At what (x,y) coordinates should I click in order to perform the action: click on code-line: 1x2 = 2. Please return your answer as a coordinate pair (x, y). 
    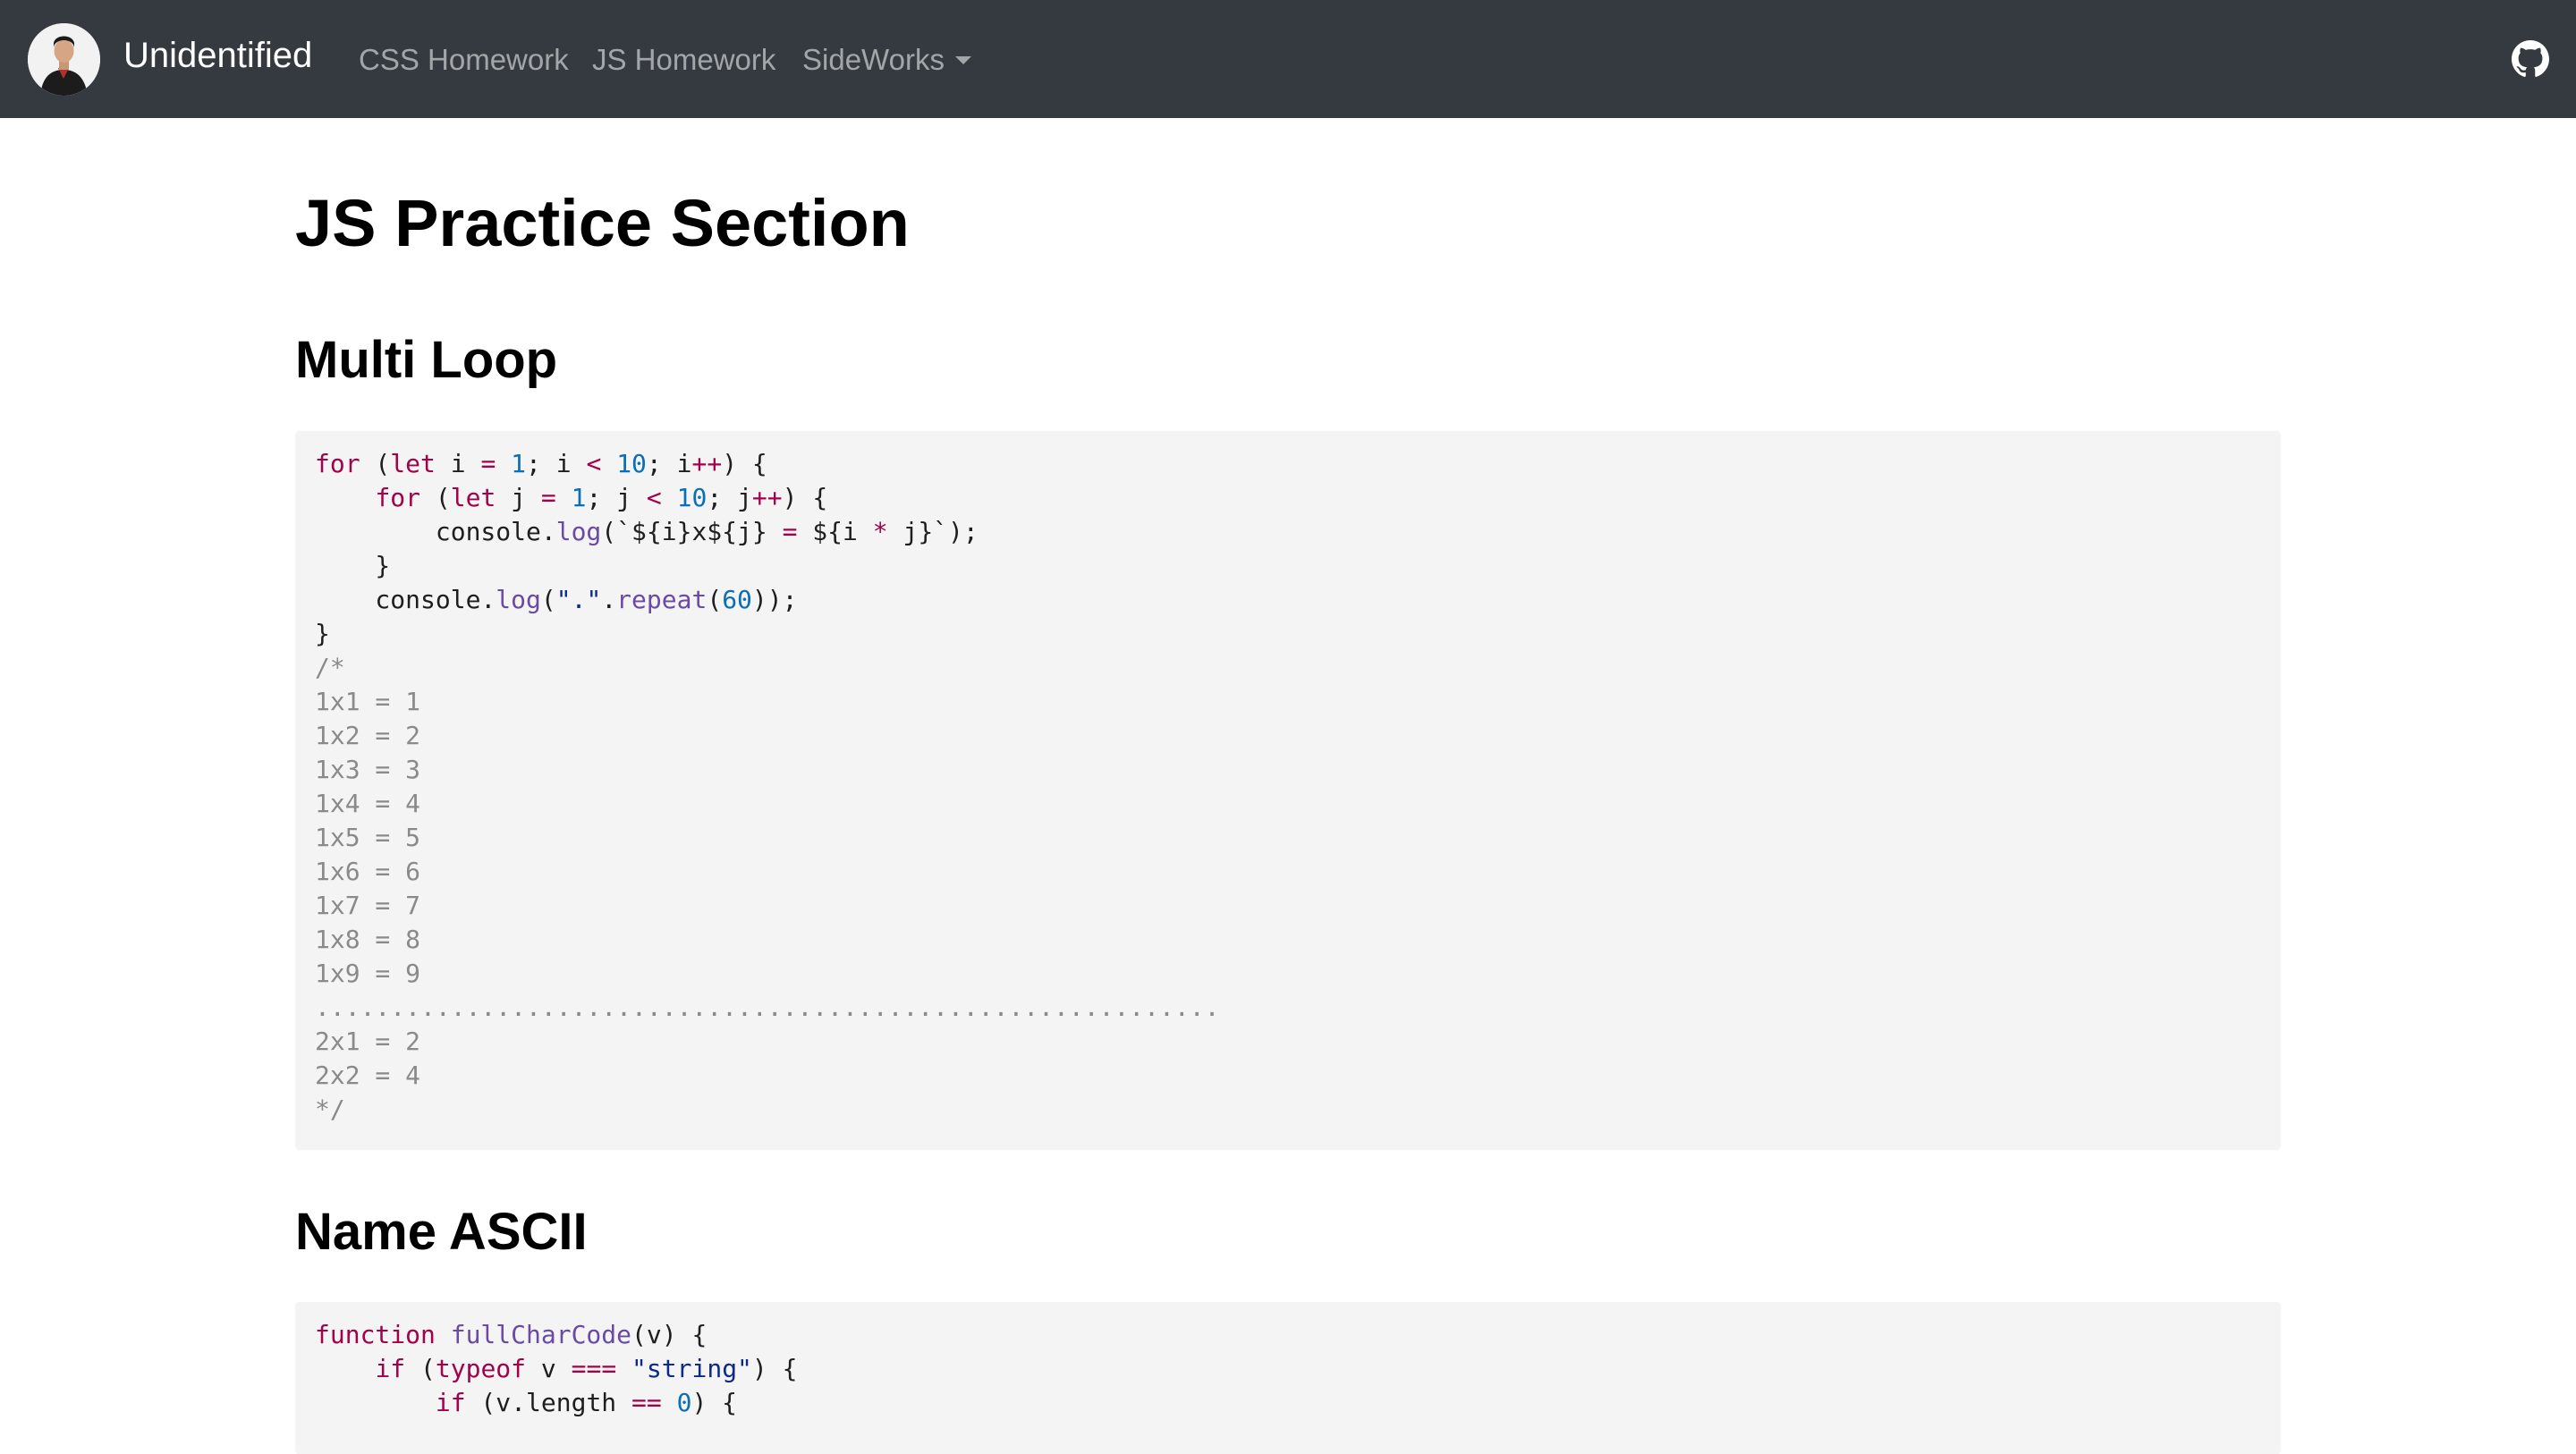
    Looking at the image, I should click on (368, 735).